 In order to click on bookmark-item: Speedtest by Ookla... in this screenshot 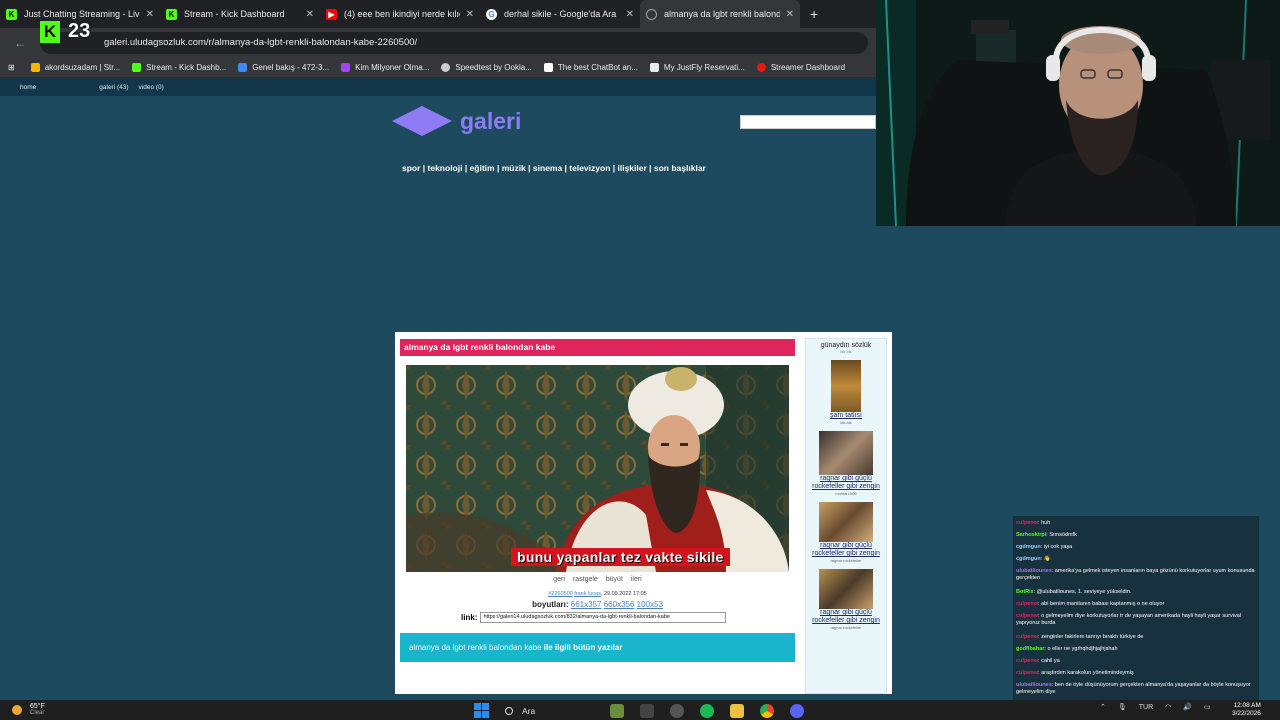, I will do `click(486, 67)`.